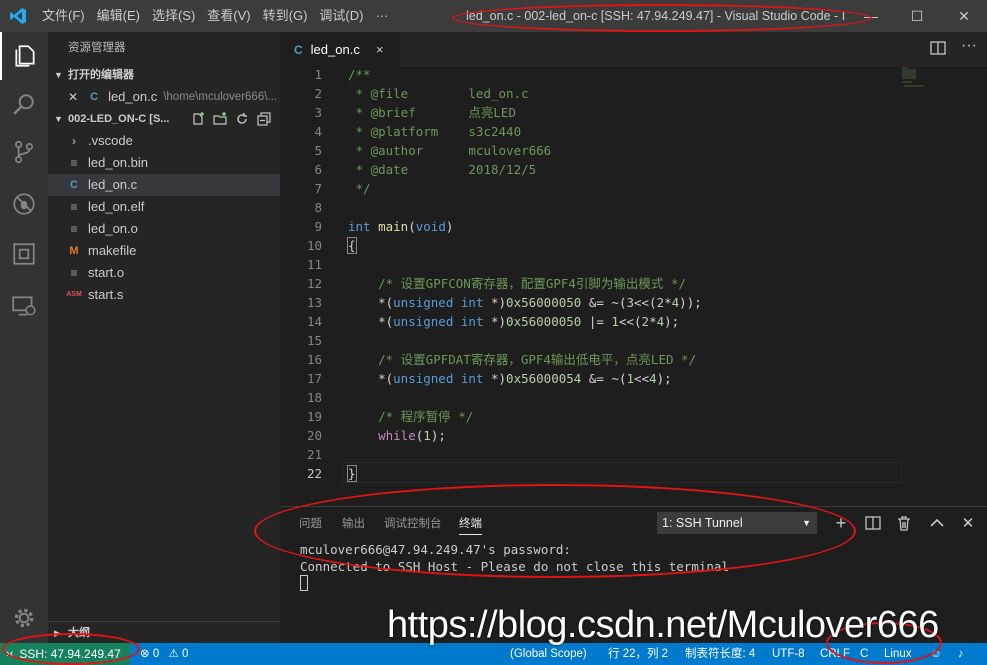 The width and height of the screenshot is (987, 665). I want to click on menu-go: 转到(G), so click(285, 16).